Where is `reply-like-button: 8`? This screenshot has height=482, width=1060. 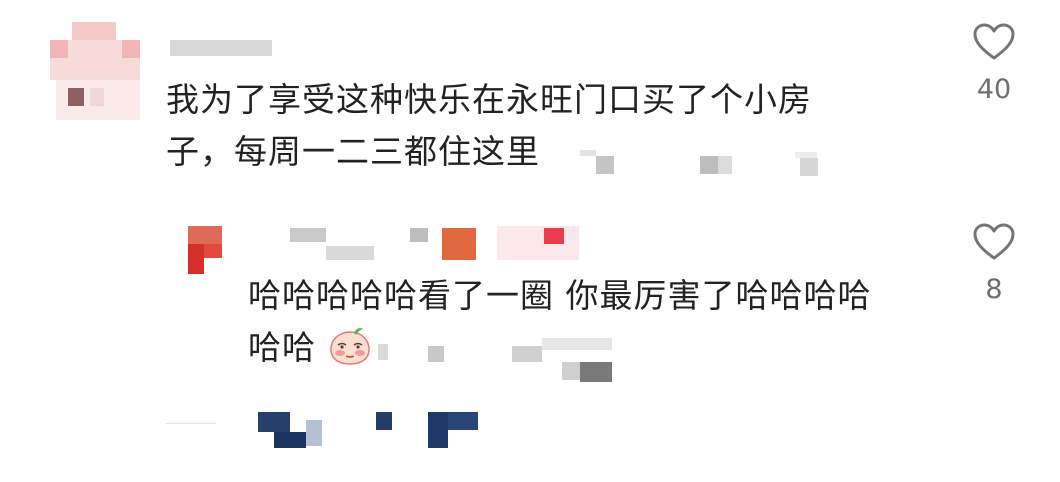
reply-like-button: 8 is located at coordinates (994, 263).